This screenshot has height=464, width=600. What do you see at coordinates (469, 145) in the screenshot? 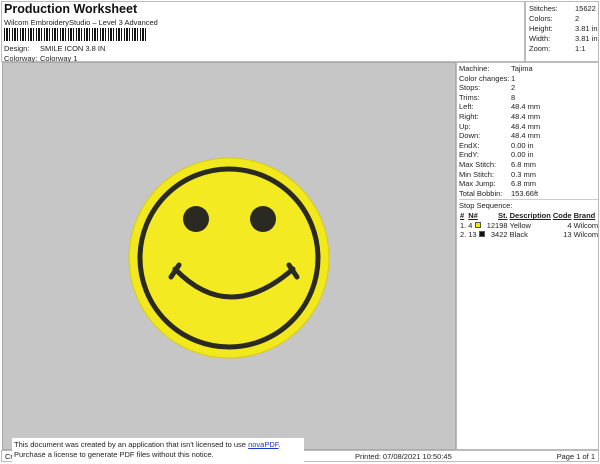
I see `info-label: EndX:` at bounding box center [469, 145].